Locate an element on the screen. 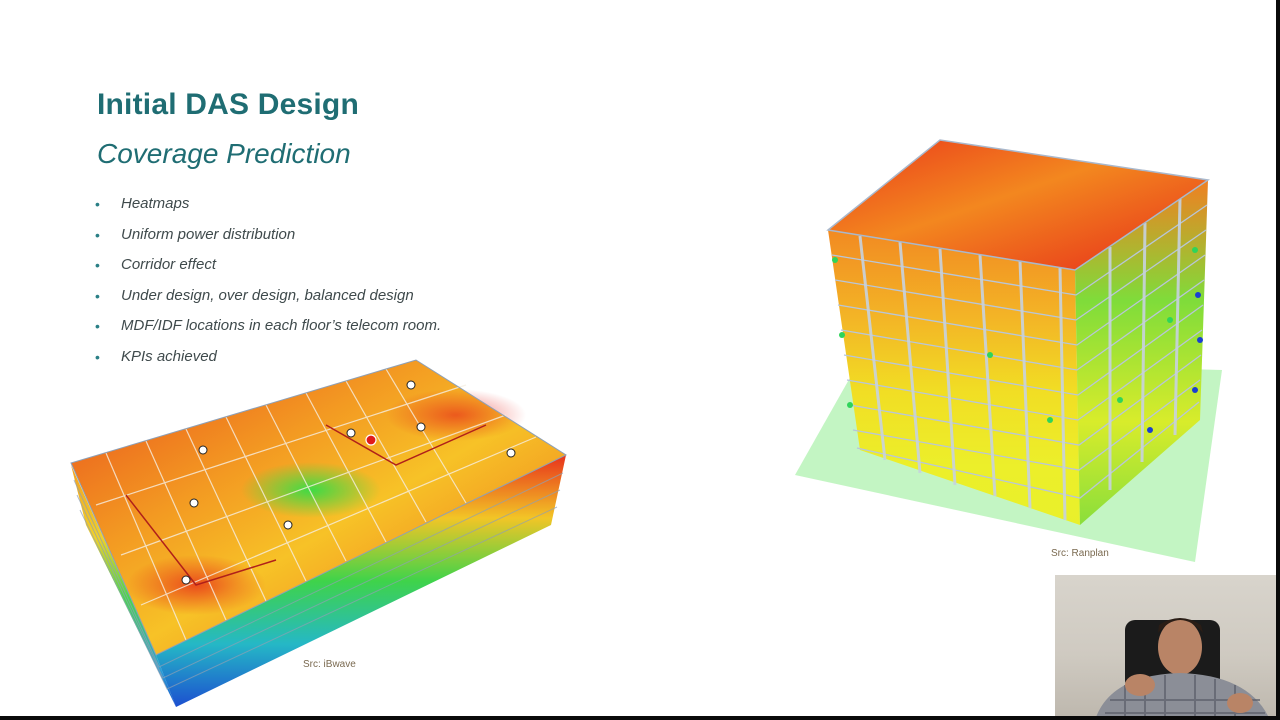 The image size is (1280, 720). image-source-label: Src: Ranplan is located at coordinates (1080, 553).